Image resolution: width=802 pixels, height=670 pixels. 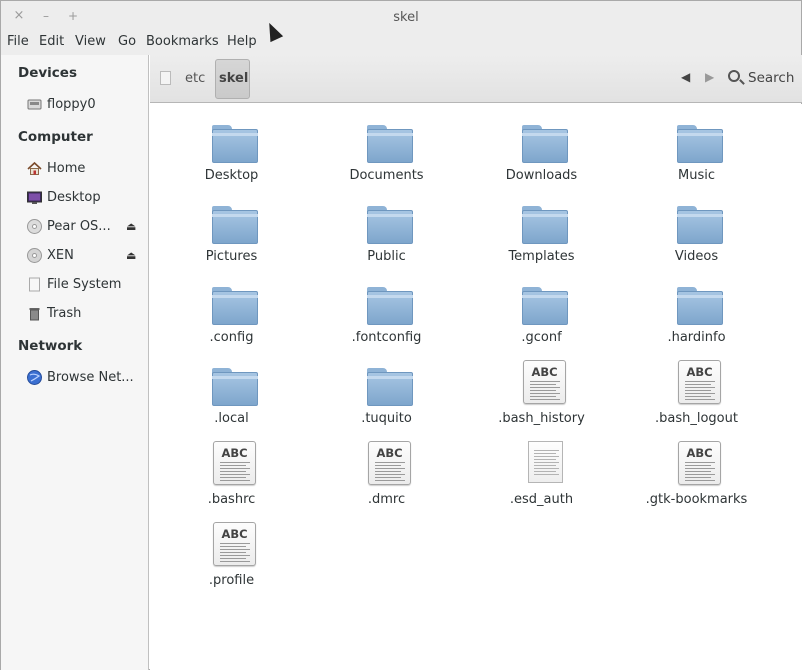 What do you see at coordinates (696, 473) in the screenshot?
I see `file-item: ABC .gtk-bookmarks` at bounding box center [696, 473].